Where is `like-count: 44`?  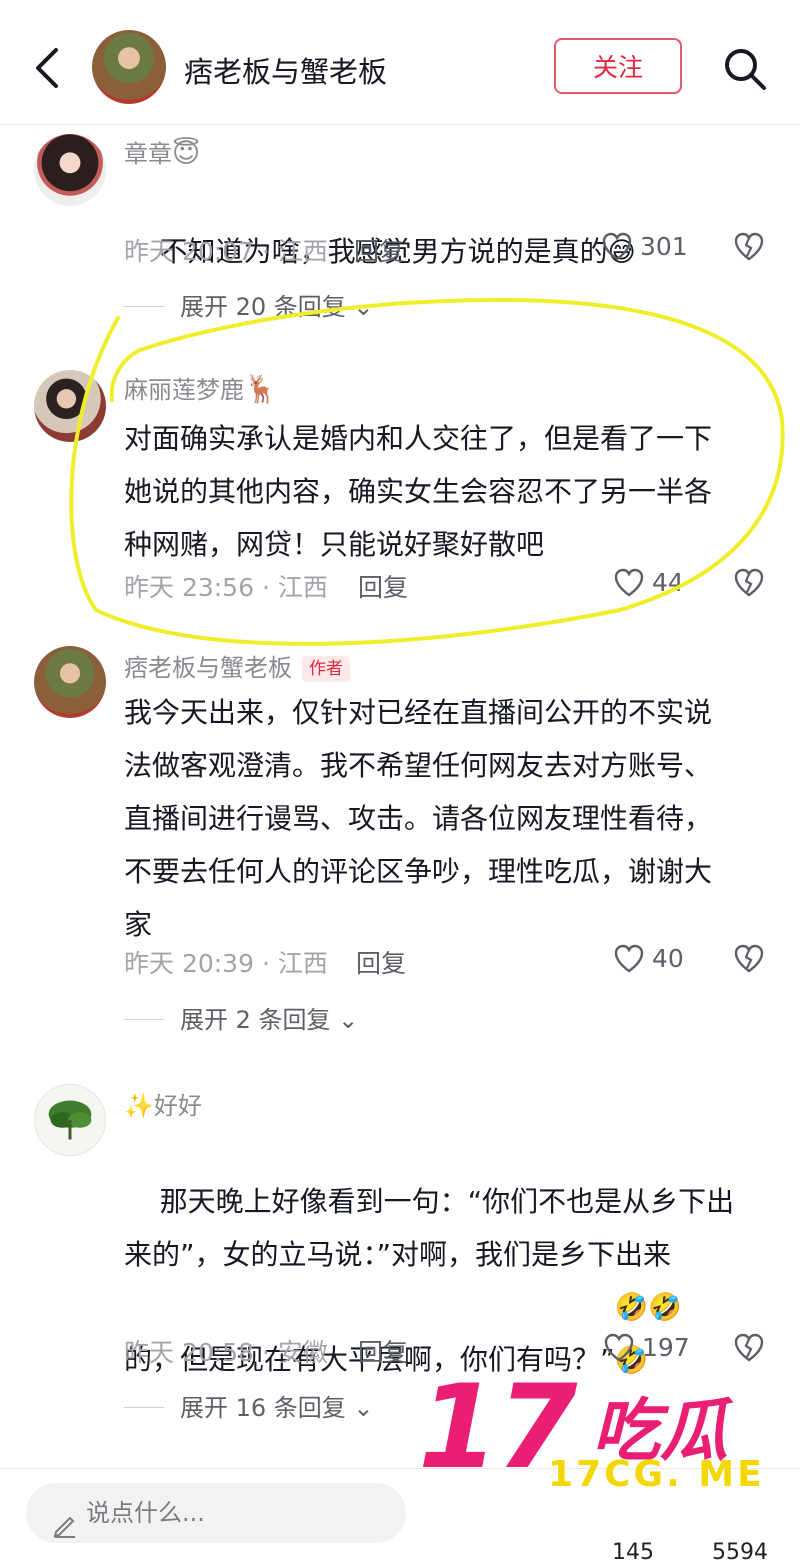
like-count: 44 is located at coordinates (668, 582).